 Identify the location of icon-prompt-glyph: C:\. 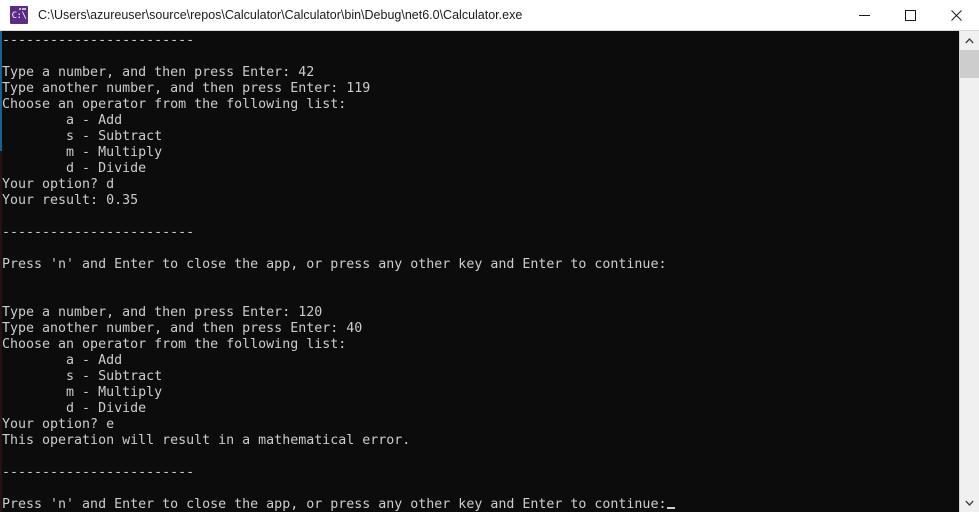
(19, 16).